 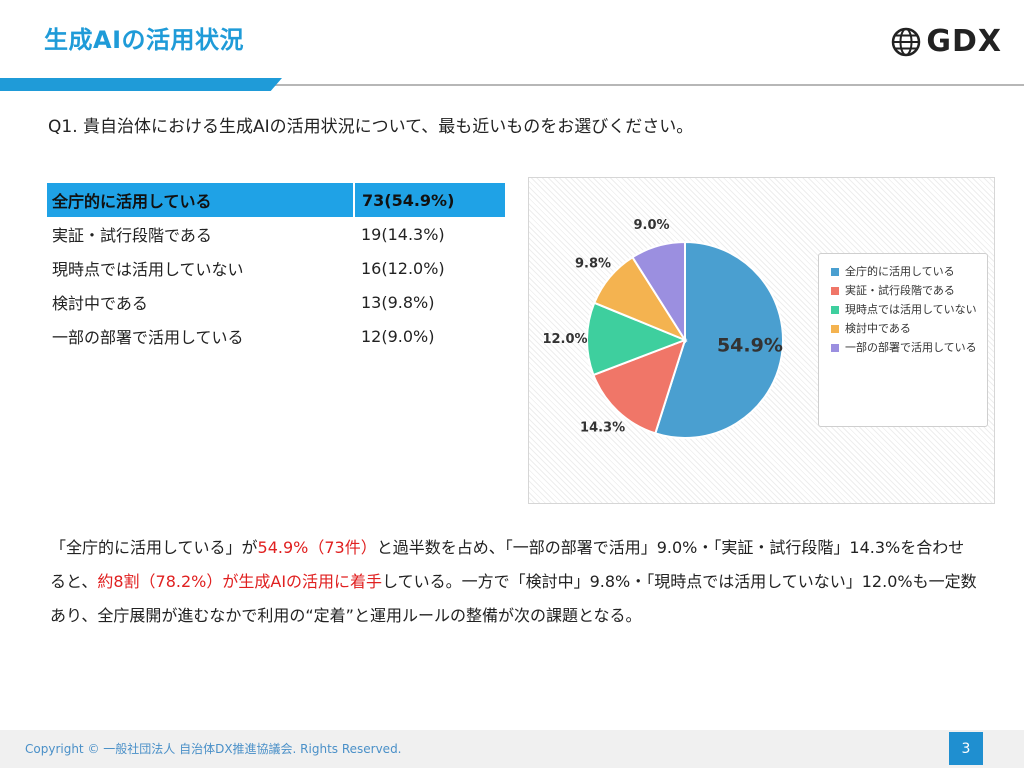 What do you see at coordinates (966, 748) in the screenshot?
I see `page-number: 3` at bounding box center [966, 748].